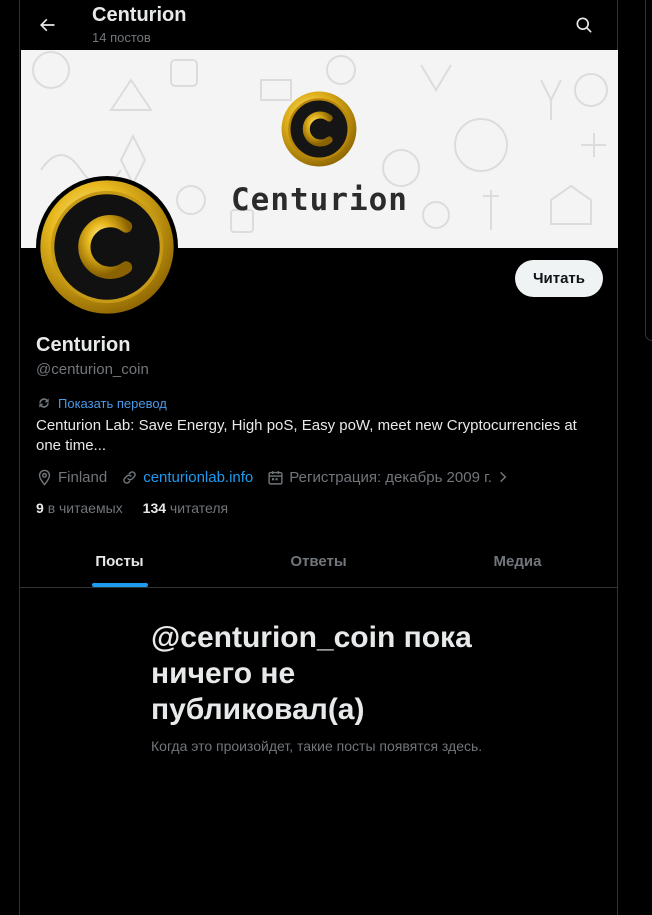 The height and width of the screenshot is (915, 652). I want to click on join-date-text: Регистрация: декабрь 2009 г., so click(390, 477).